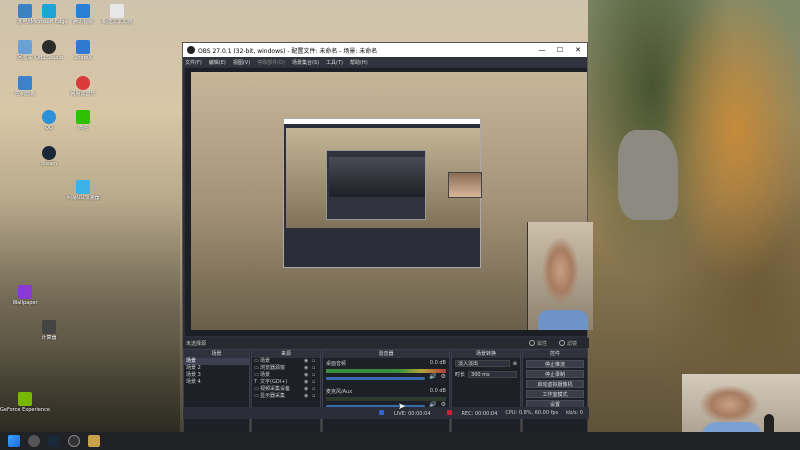 The height and width of the screenshot is (450, 800). Describe the element at coordinates (216, 361) in the screenshot. I see `scene-item: 场景` at that location.